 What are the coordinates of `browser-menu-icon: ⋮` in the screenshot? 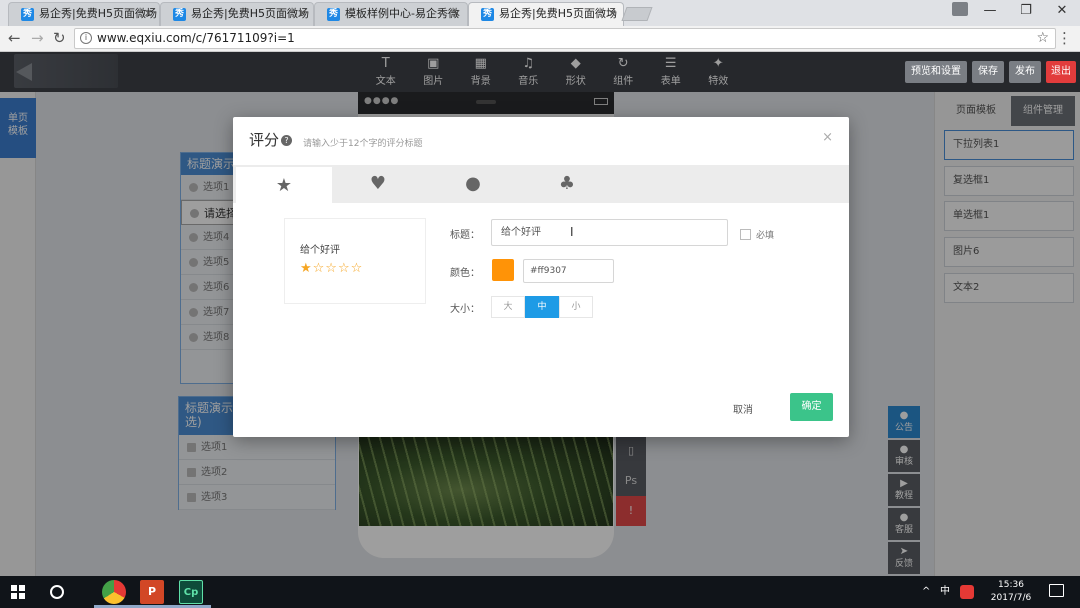 It's located at (1064, 38).